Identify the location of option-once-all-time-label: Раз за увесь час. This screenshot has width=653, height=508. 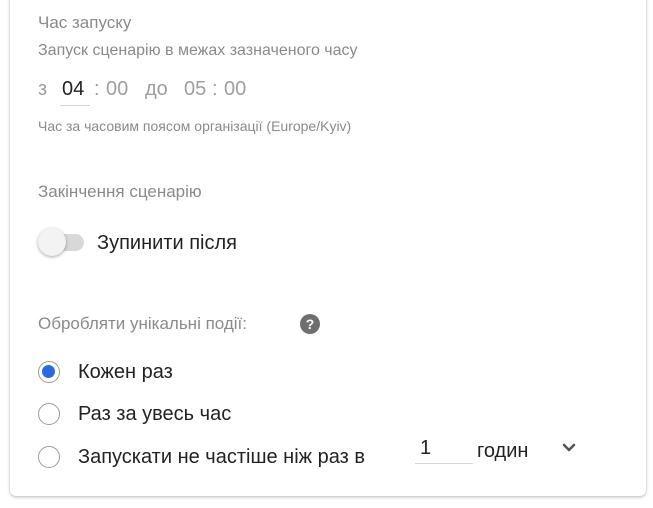
(155, 414).